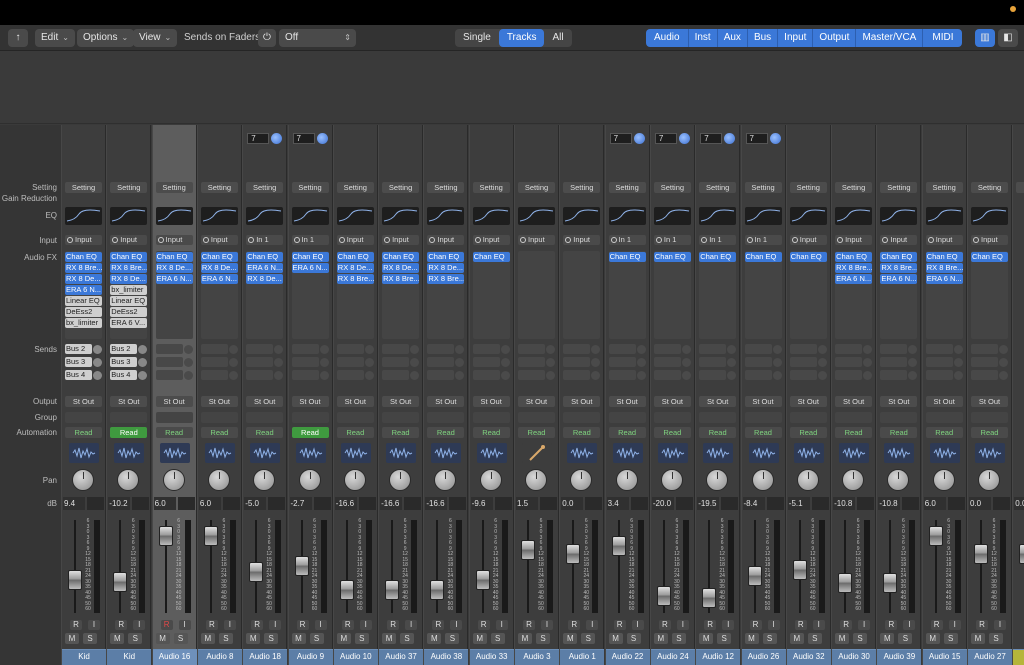 The width and height of the screenshot is (1024, 665). What do you see at coordinates (854, 657) in the screenshot?
I see `track-name-label: Audio 30` at bounding box center [854, 657].